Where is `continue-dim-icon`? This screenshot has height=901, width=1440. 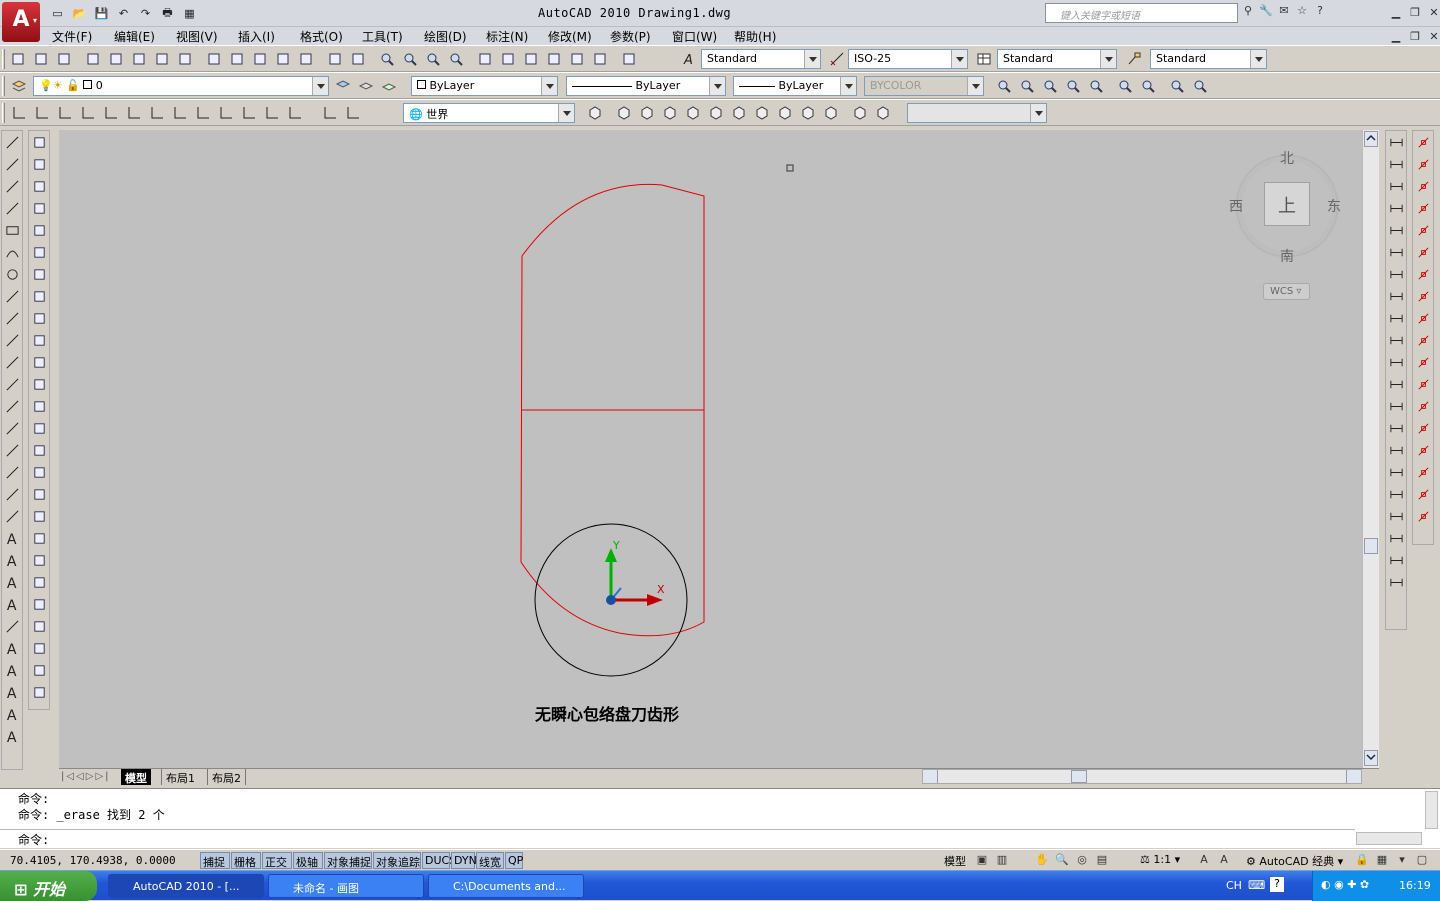 continue-dim-icon is located at coordinates (1396, 362).